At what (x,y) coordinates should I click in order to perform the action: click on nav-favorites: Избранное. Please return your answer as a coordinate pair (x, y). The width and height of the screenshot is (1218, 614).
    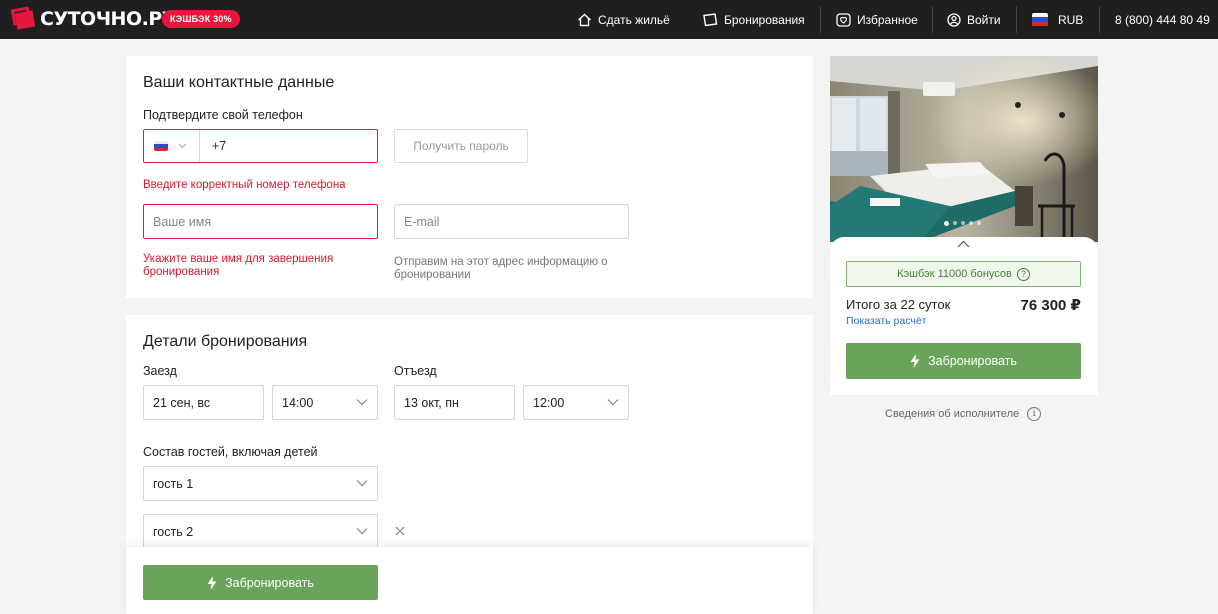
    Looking at the image, I should click on (877, 19).